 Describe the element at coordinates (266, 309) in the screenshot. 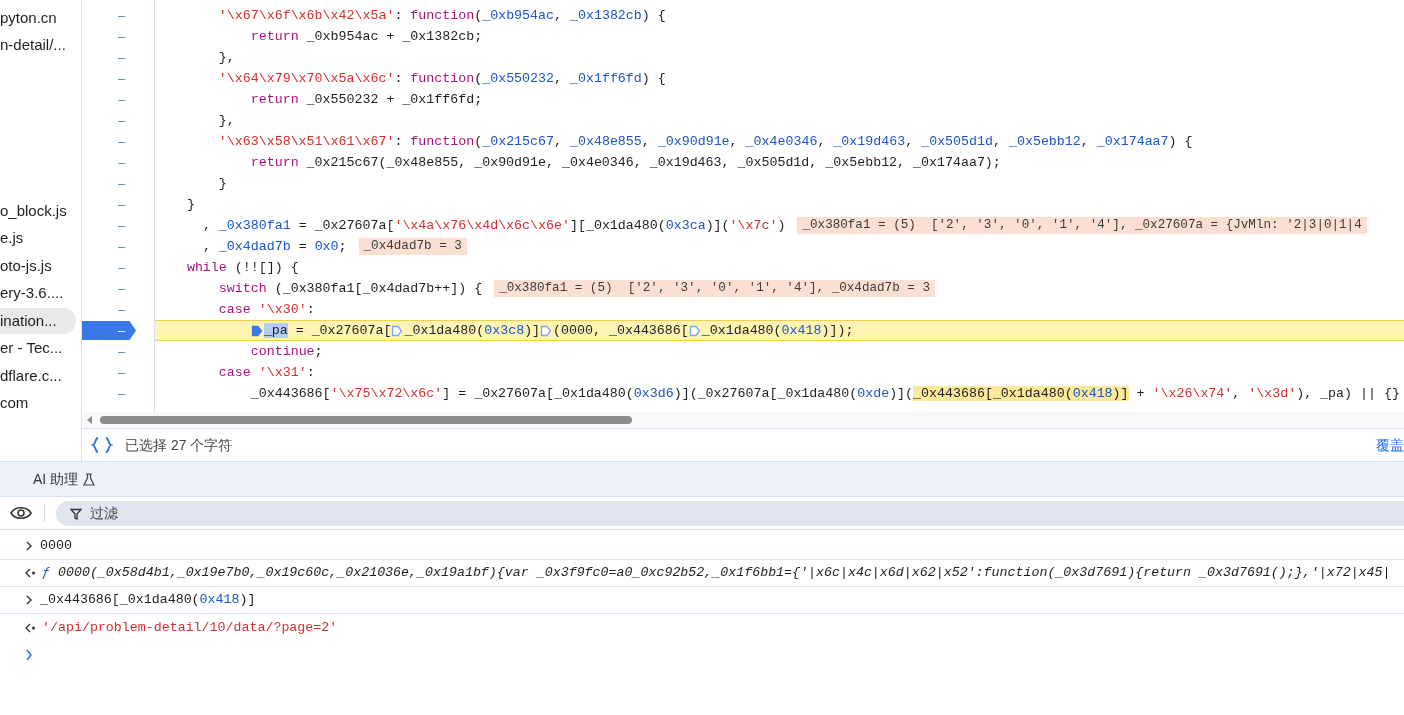

I see `code-line: case '\x30':` at that location.